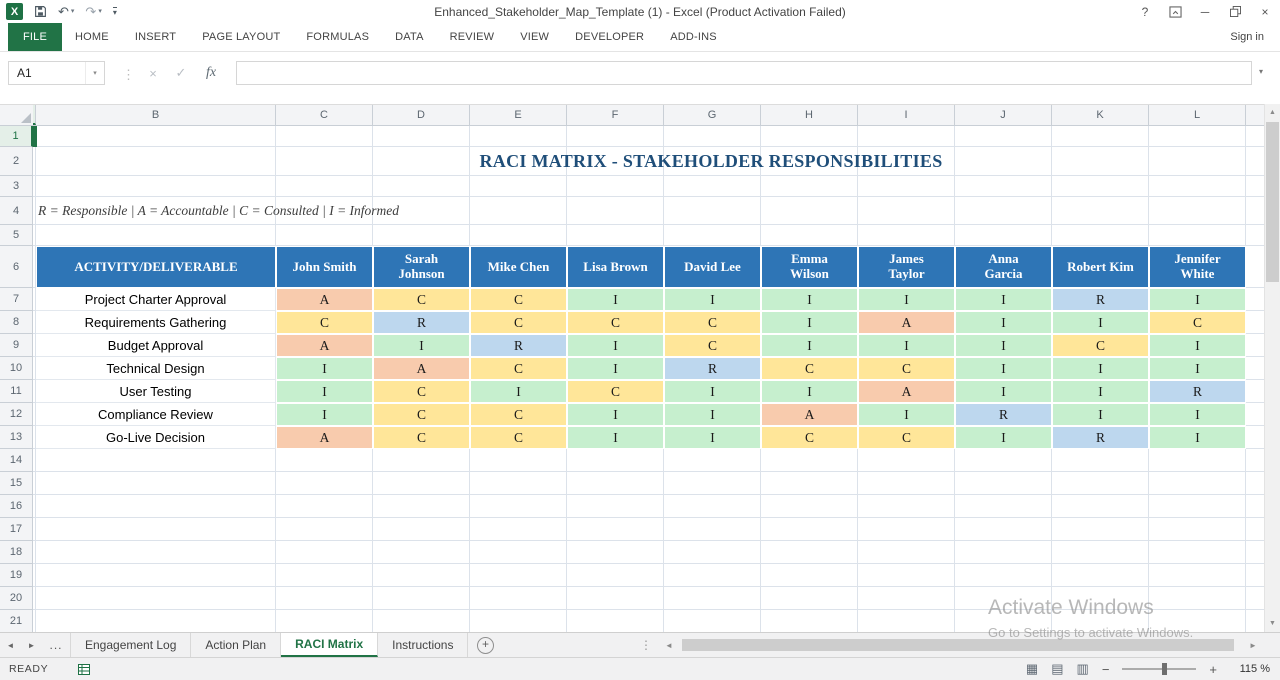 The height and width of the screenshot is (680, 1280). Describe the element at coordinates (131, 645) in the screenshot. I see `sheet-tab-engagement-log: Engagement Log` at that location.